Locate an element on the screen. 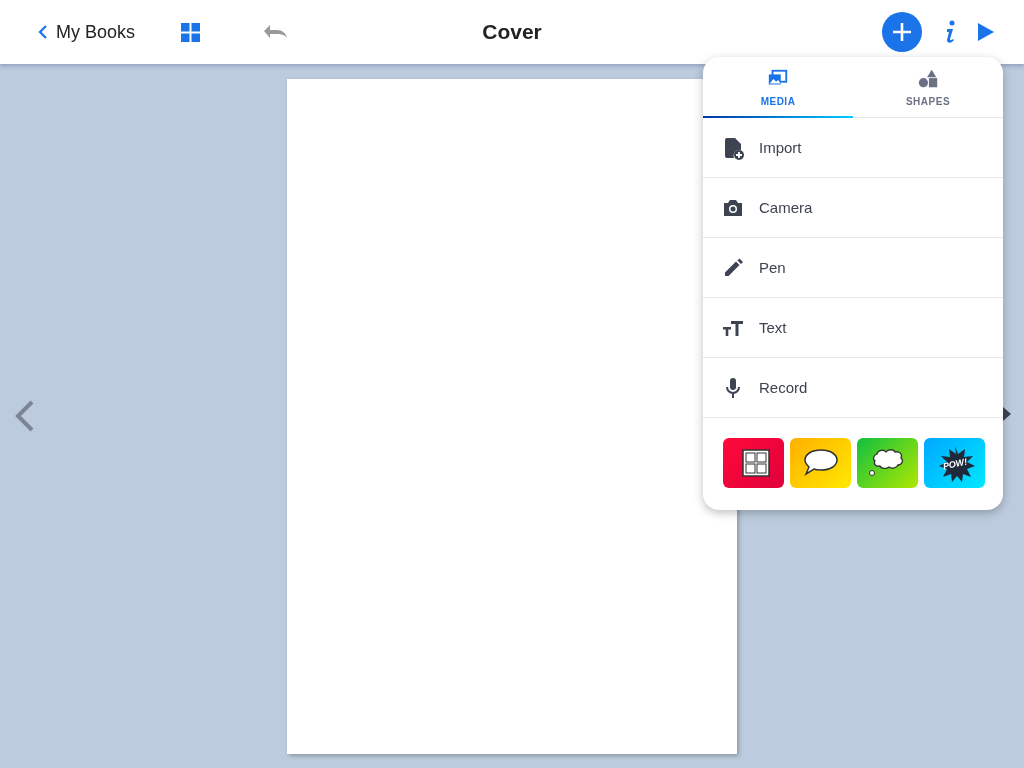 This screenshot has height=768, width=1024. sticker-button: POW! is located at coordinates (954, 463).